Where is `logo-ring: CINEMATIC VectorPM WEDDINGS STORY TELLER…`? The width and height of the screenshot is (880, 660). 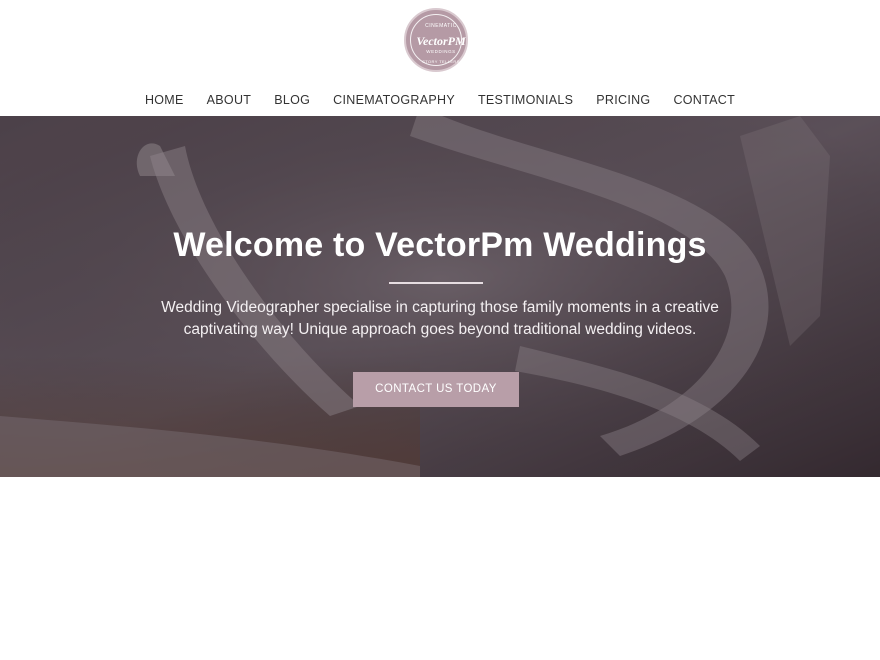 logo-ring: CINEMATIC VectorPM WEDDINGS STORY TELLER… is located at coordinates (438, 40).